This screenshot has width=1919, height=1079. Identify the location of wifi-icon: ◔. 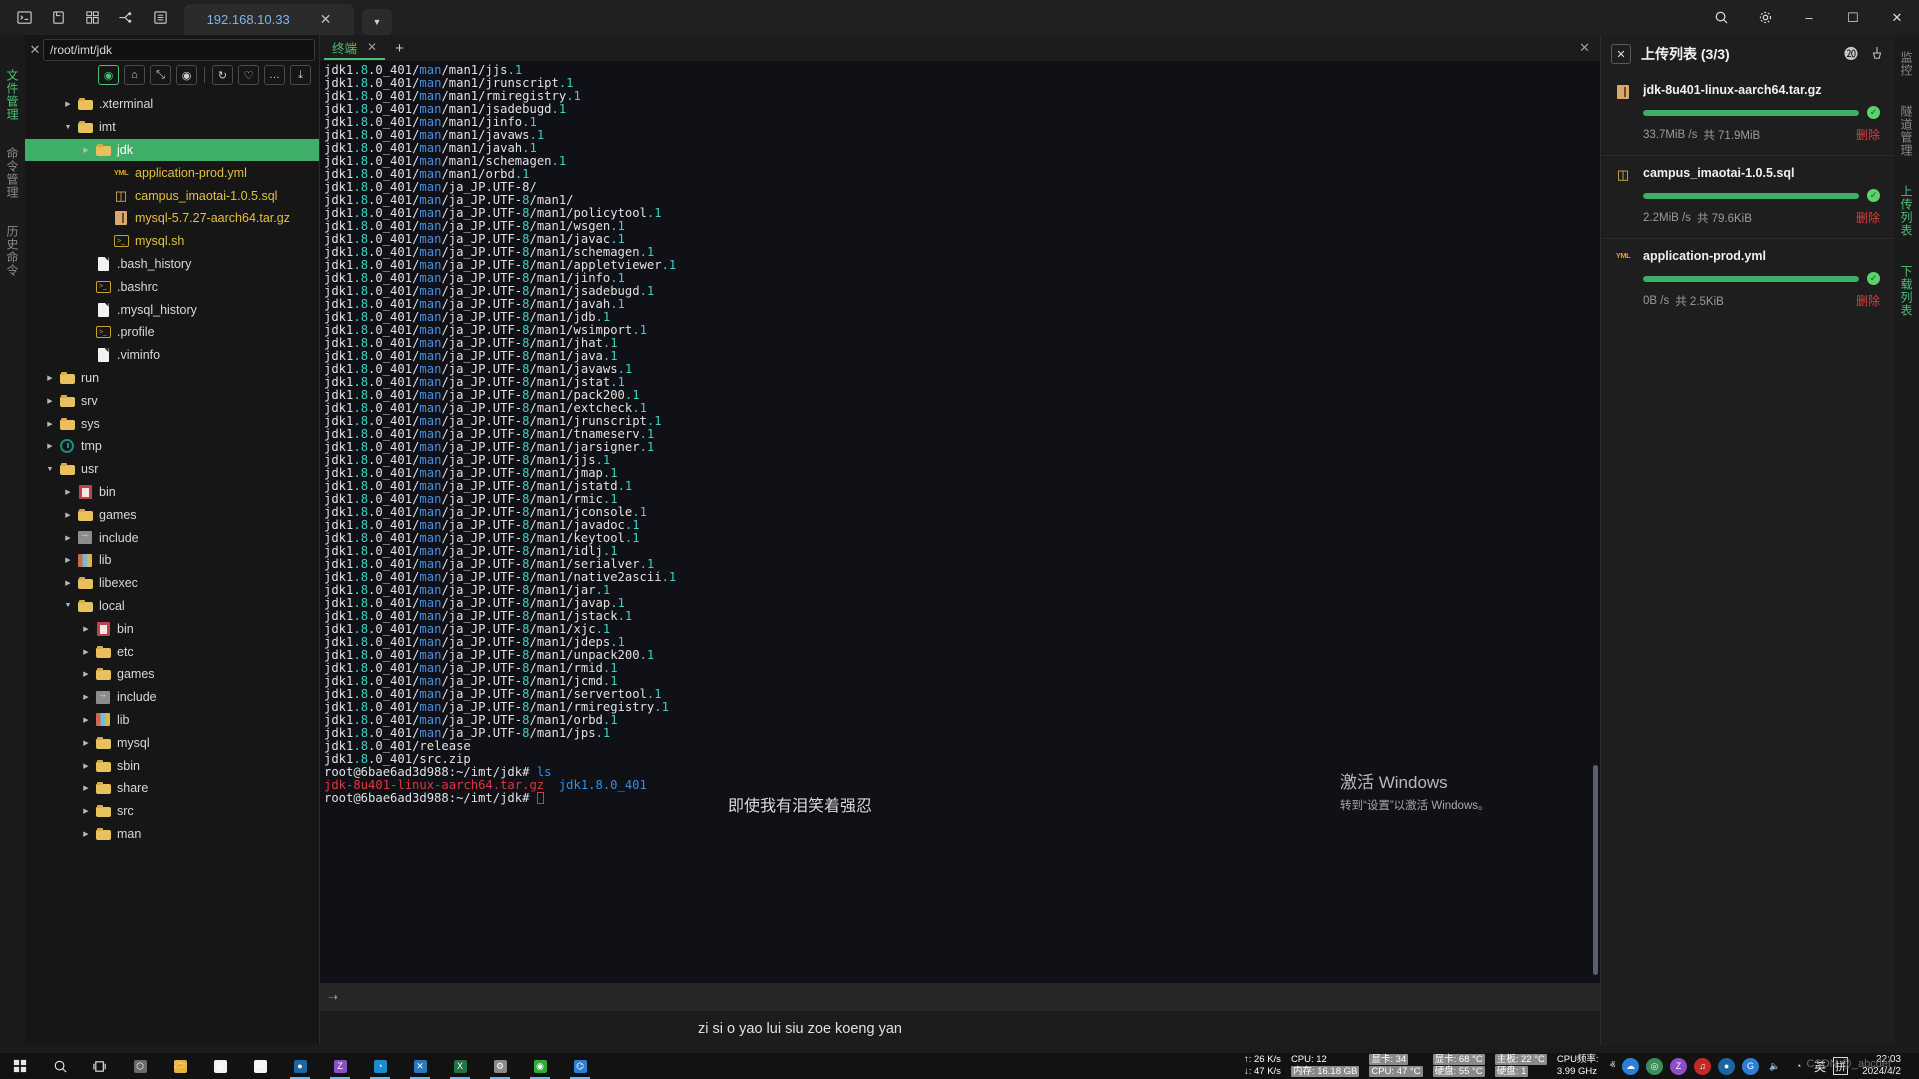
(1798, 1066).